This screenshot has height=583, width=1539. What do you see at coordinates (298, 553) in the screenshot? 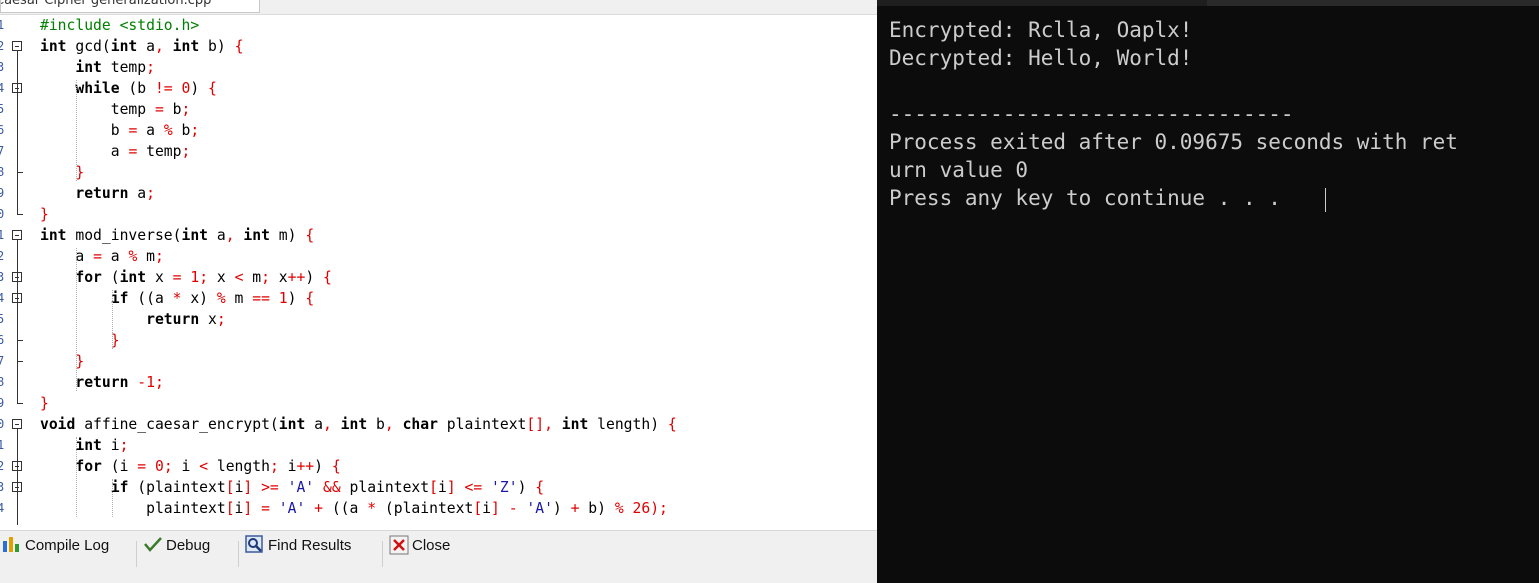
I see `find-results-tab: Find Results` at bounding box center [298, 553].